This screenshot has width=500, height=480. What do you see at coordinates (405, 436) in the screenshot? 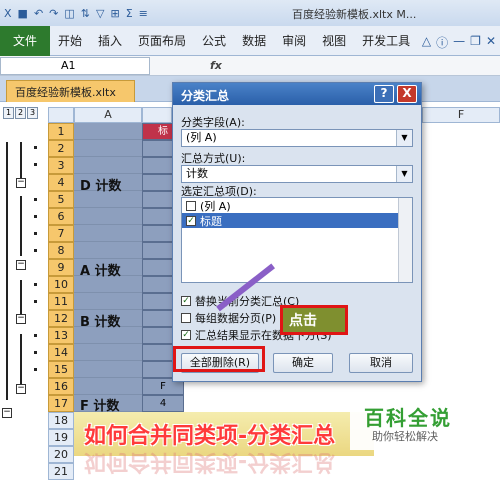
I see `watermark-subtitle: 助你轻松解决` at bounding box center [405, 436].